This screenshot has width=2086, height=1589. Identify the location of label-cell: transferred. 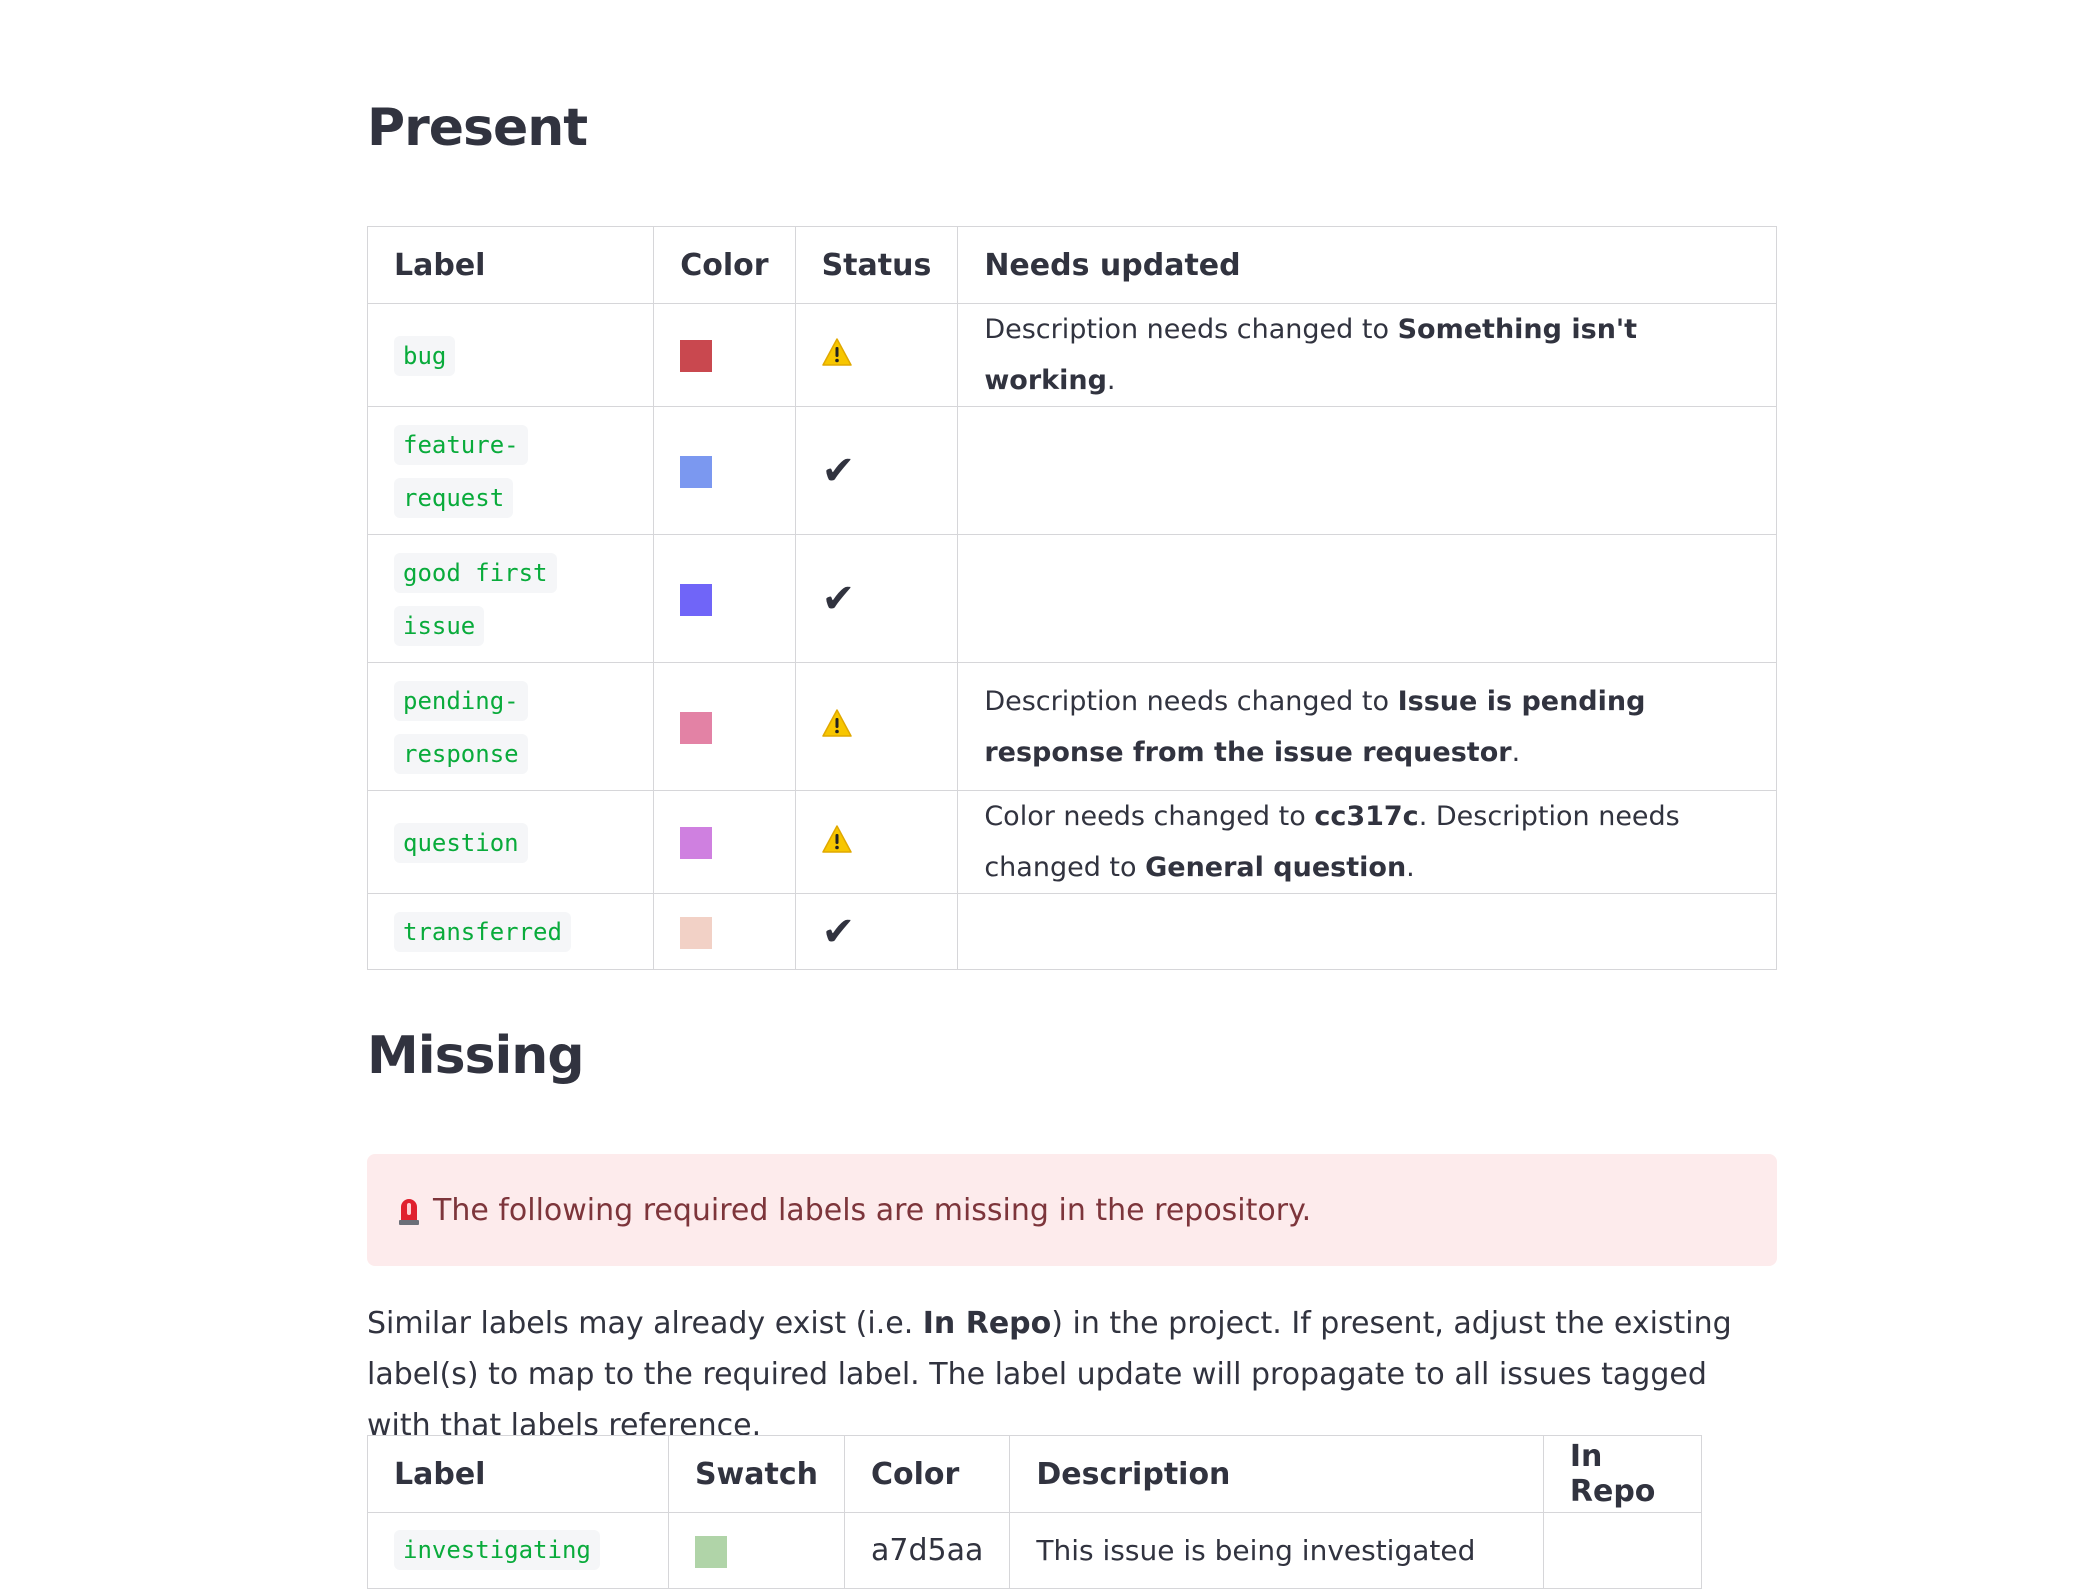
(510, 931).